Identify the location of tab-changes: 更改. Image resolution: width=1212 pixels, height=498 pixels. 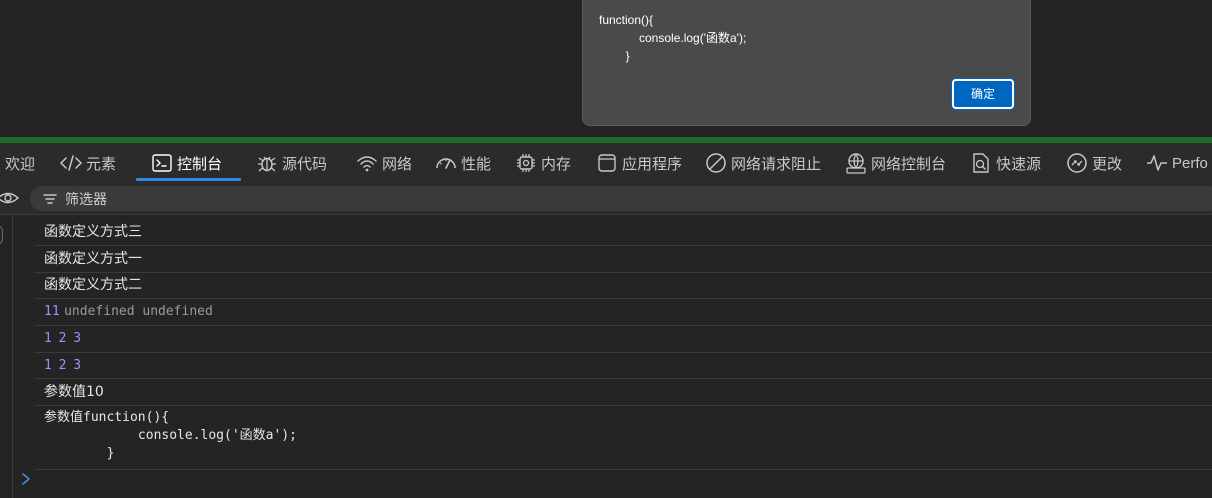
(1094, 163).